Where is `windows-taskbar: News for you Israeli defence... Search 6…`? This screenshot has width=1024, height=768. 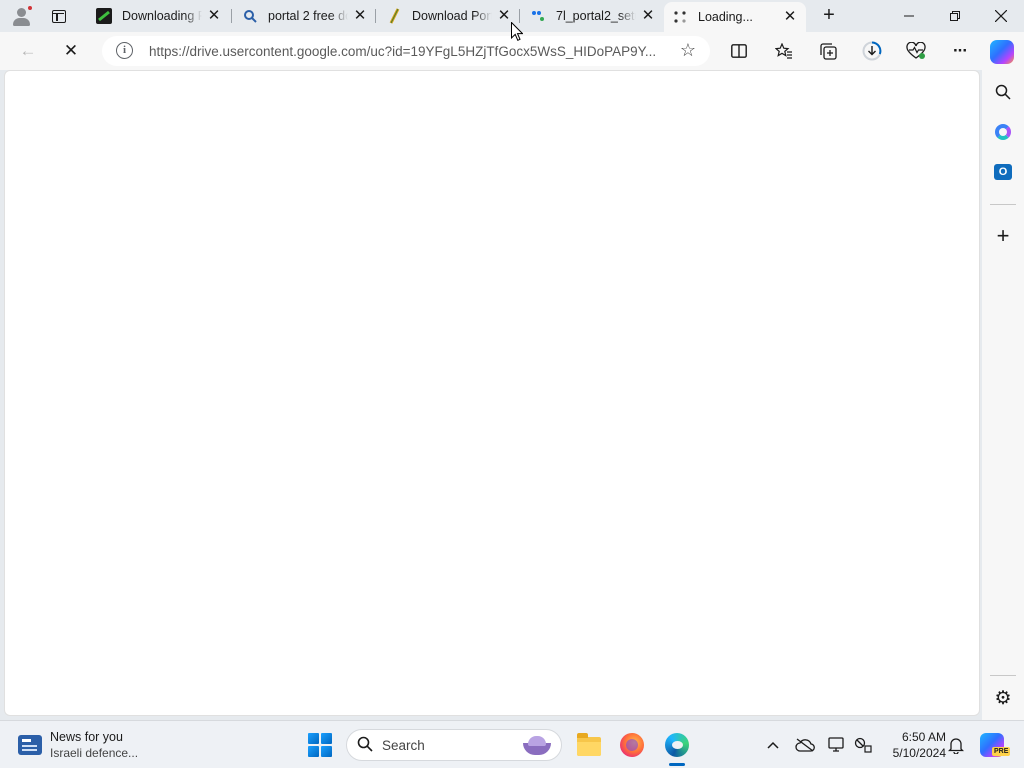
windows-taskbar: News for you Israeli defence... Search 6… is located at coordinates (512, 744).